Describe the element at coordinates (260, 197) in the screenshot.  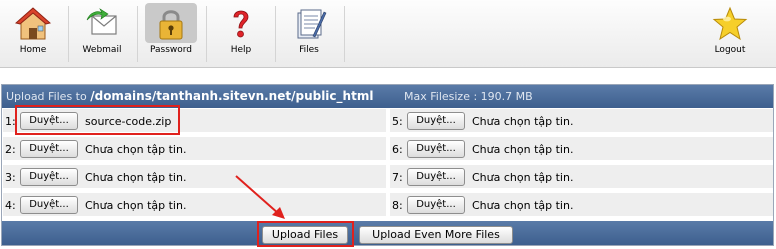
I see `annotation-arrow` at that location.